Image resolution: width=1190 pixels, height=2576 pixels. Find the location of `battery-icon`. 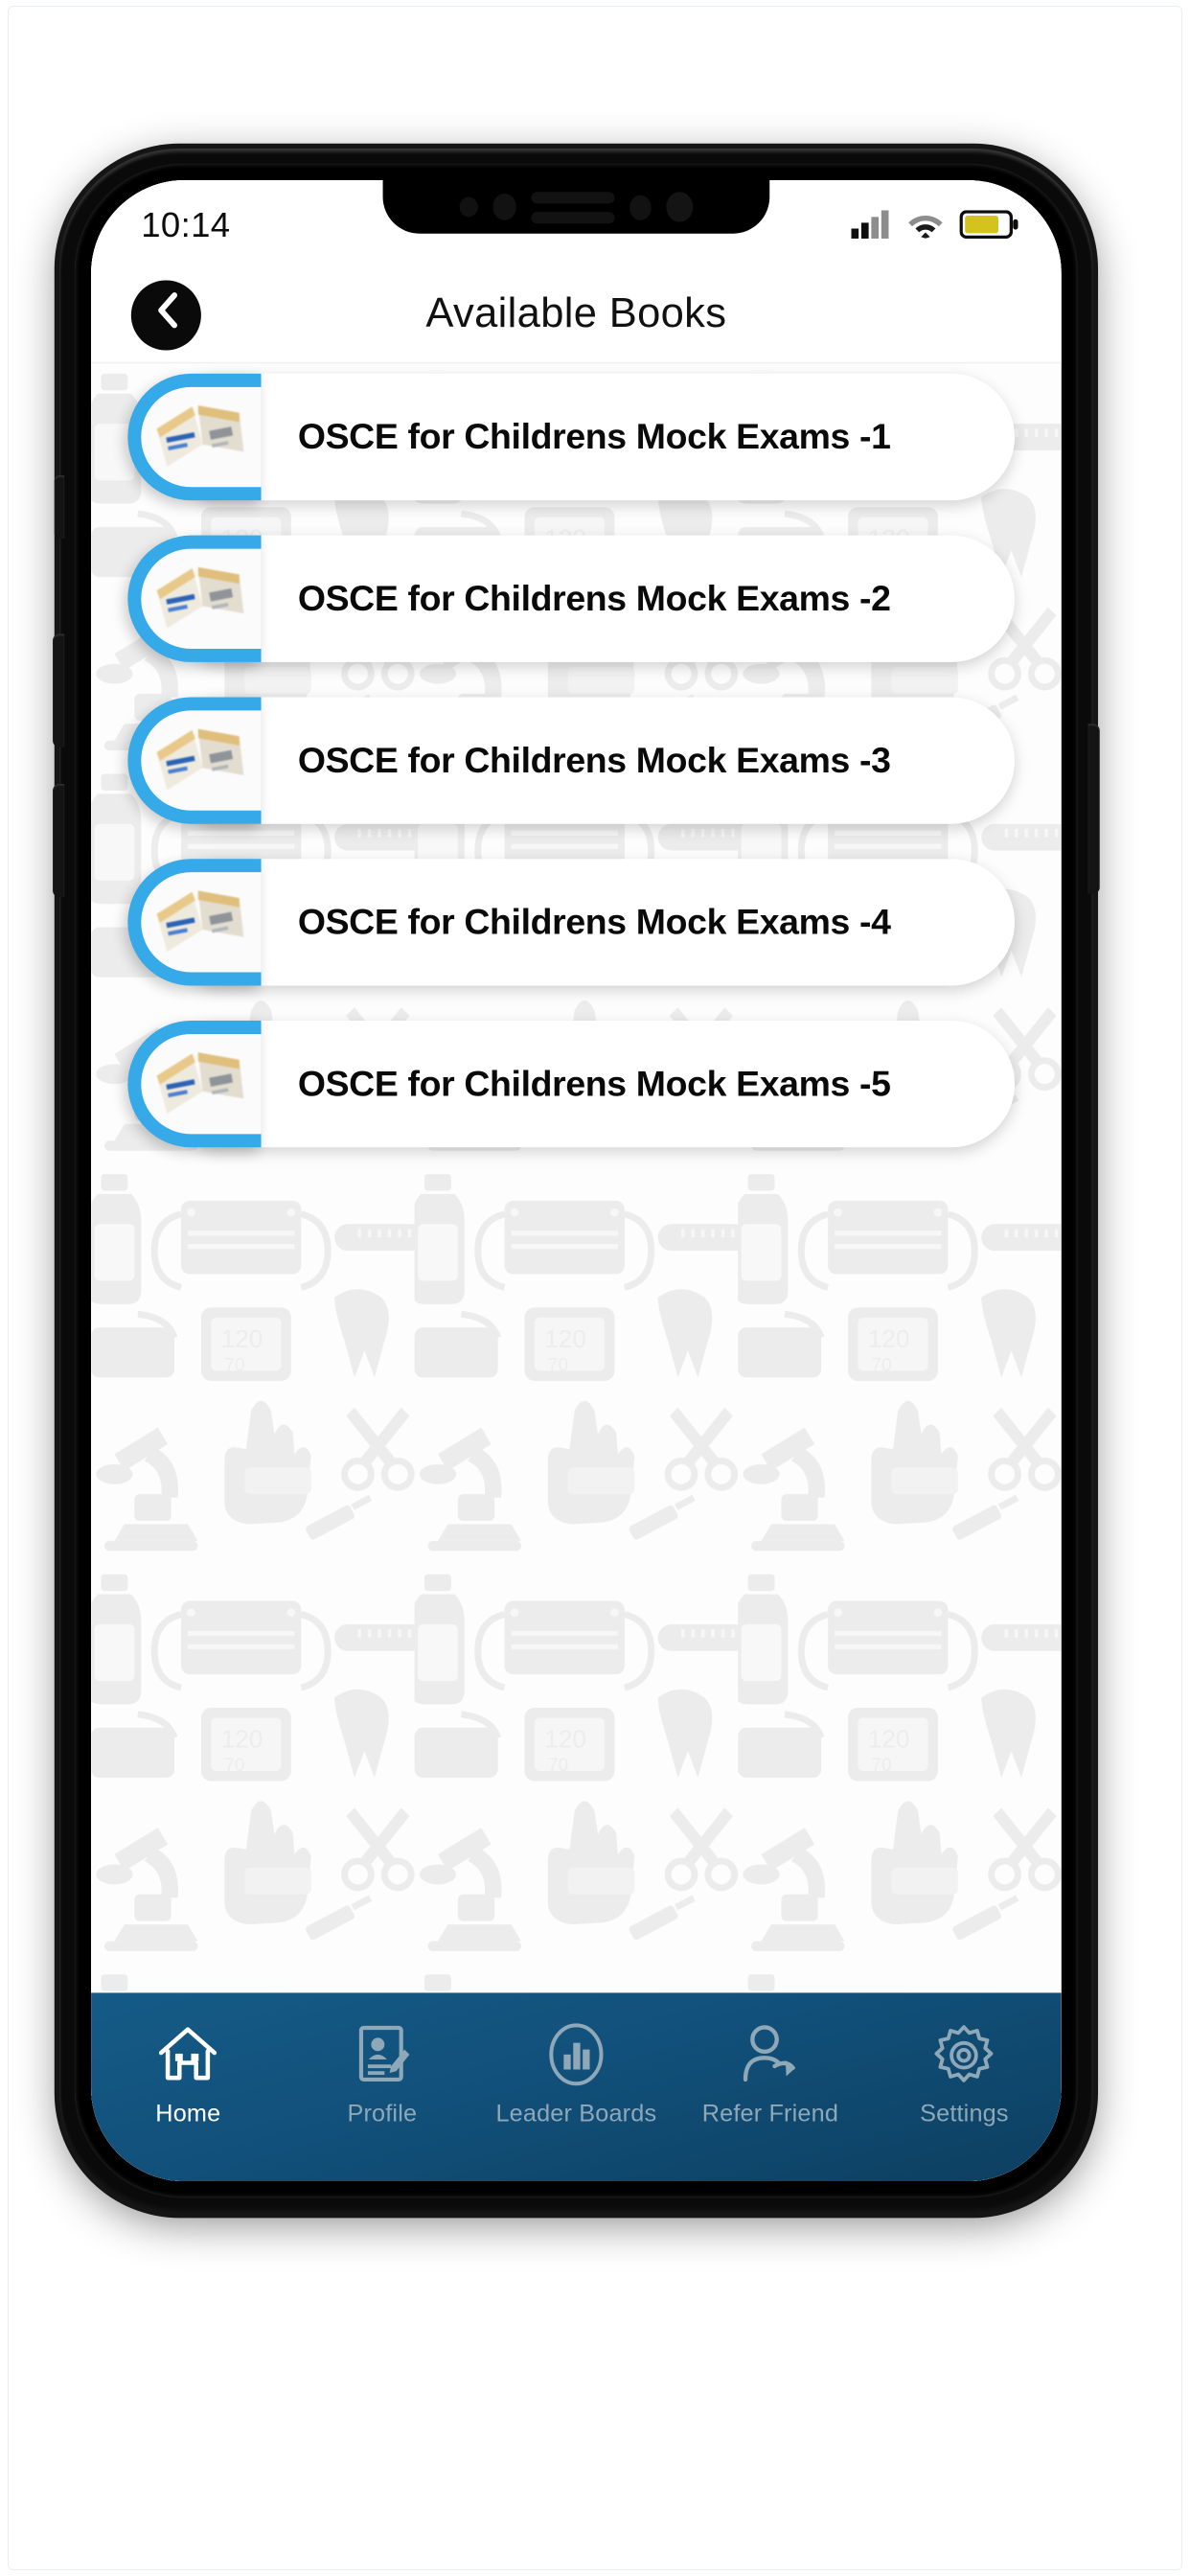

battery-icon is located at coordinates (988, 228).